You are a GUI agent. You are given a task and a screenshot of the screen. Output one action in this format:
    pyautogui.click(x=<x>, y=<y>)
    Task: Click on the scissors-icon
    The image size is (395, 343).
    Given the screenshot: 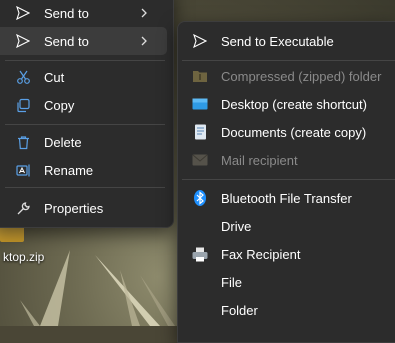 What is the action you would take?
    pyautogui.click(x=23, y=77)
    